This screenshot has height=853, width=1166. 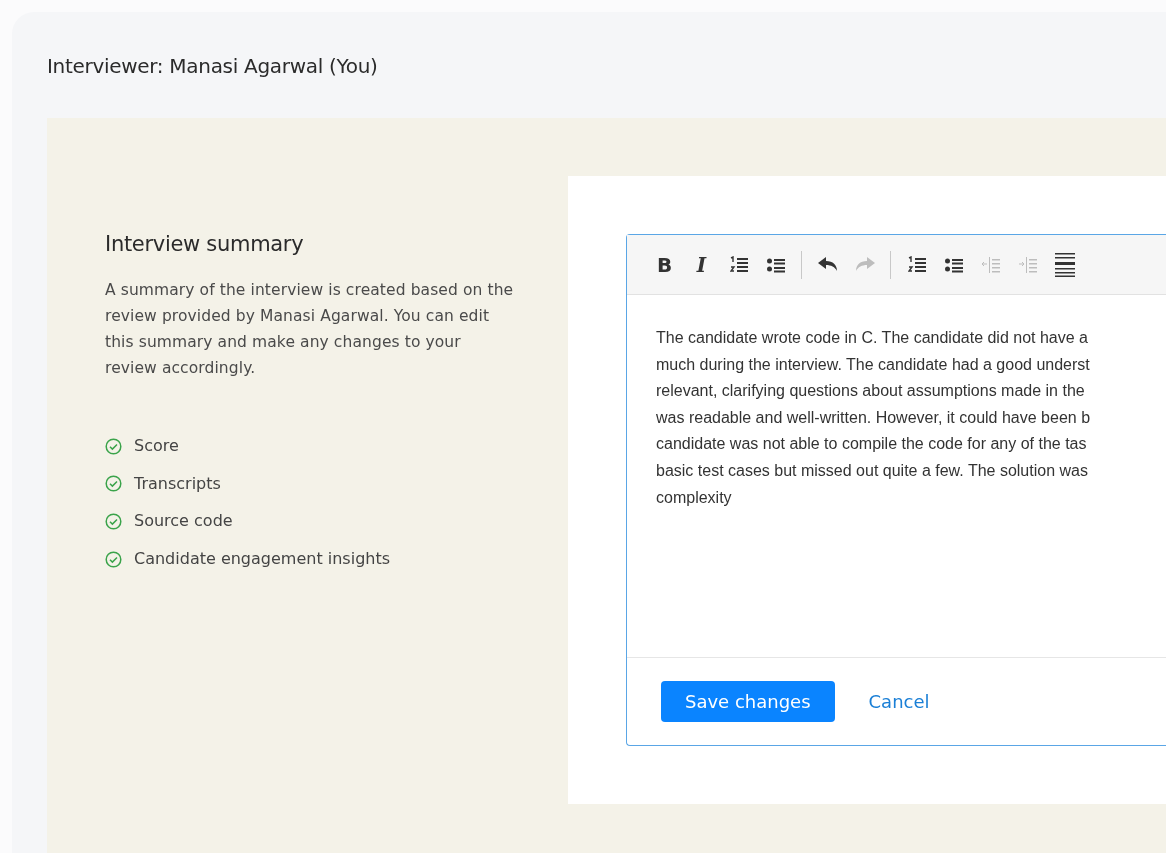 What do you see at coordinates (873, 364) in the screenshot?
I see `summary-text-line: much during the interview. The candidate had a good underst` at bounding box center [873, 364].